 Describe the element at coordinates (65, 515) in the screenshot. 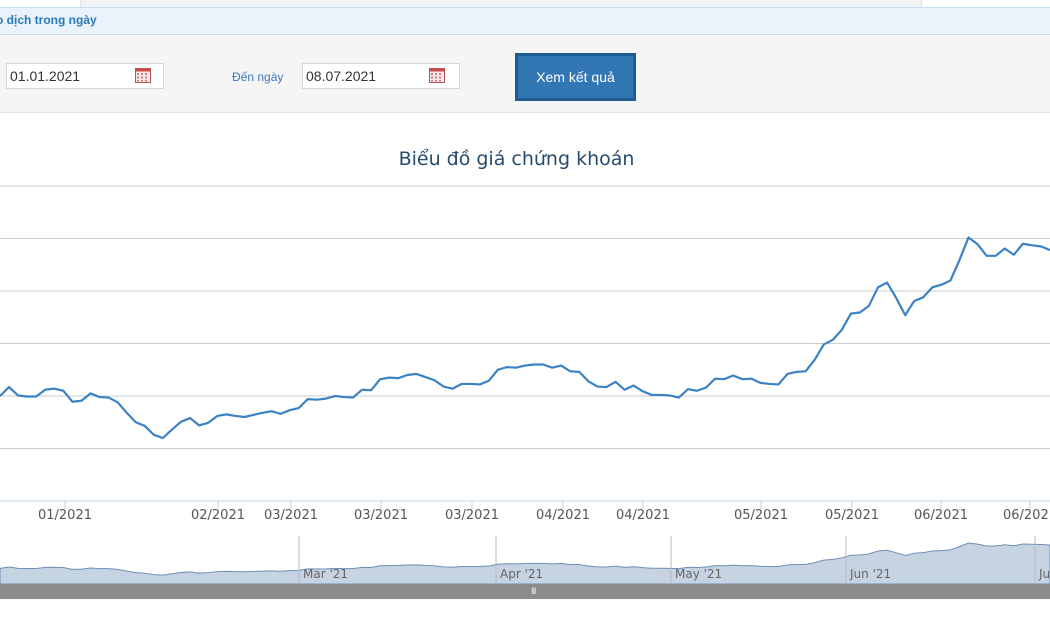

I see `x-tick-label: 01/2021` at that location.